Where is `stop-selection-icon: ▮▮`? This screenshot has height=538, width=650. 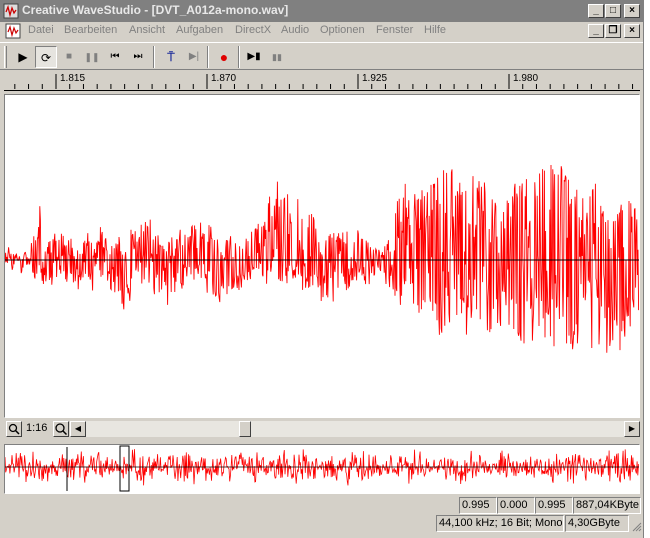 stop-selection-icon: ▮▮ is located at coordinates (277, 57).